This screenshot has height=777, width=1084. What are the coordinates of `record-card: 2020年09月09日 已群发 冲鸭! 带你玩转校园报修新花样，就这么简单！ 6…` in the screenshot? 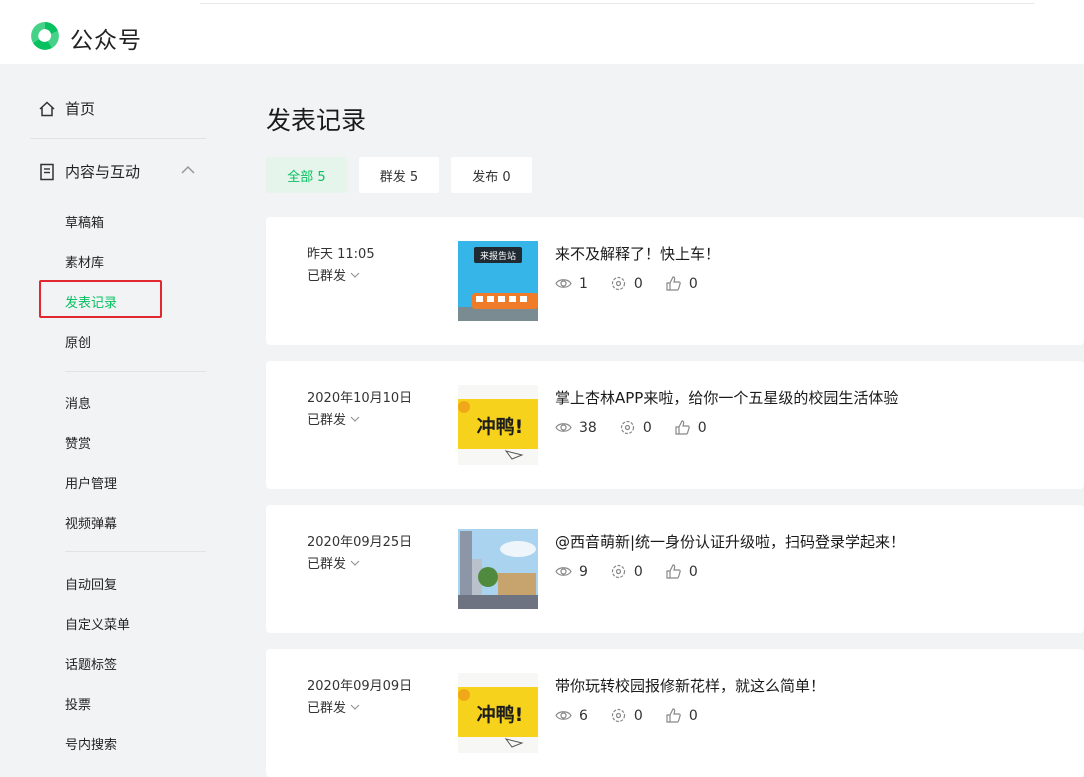 It's located at (675, 713).